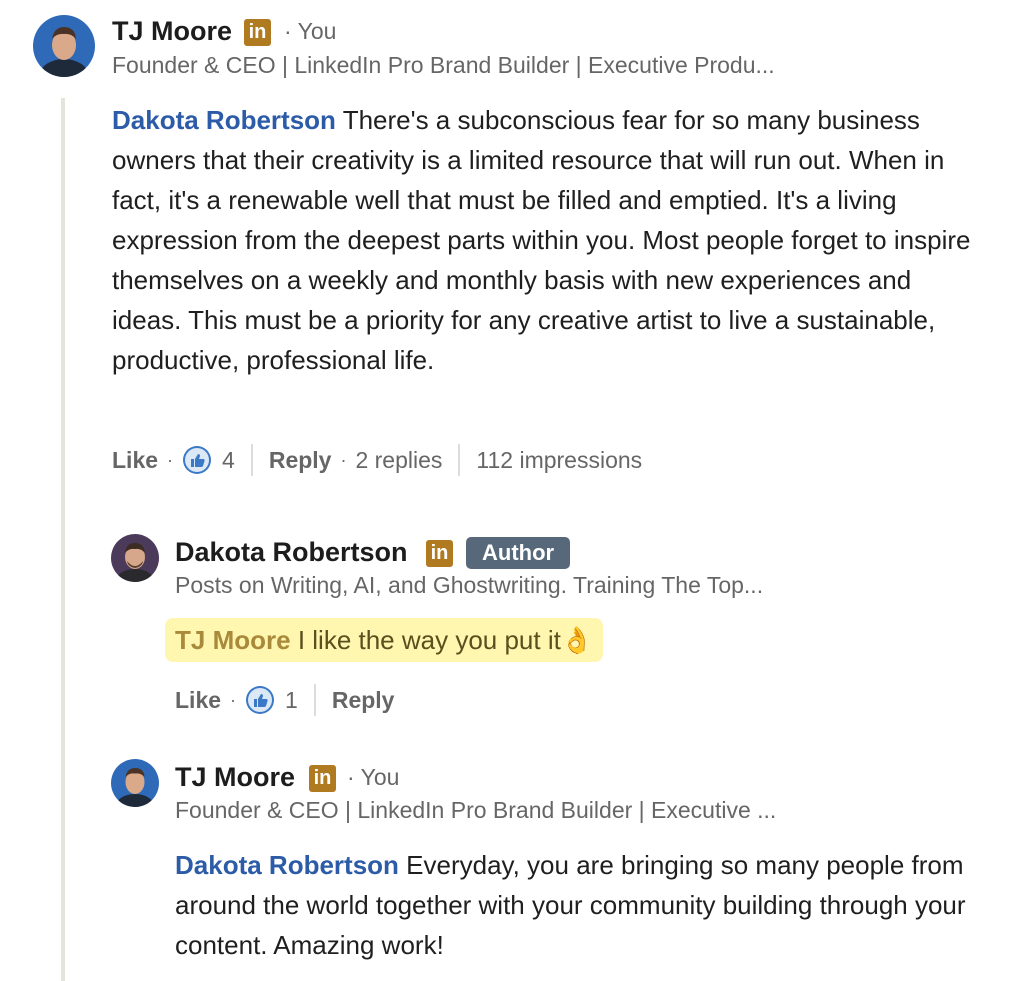 The width and height of the screenshot is (1010, 981). What do you see at coordinates (172, 31) in the screenshot?
I see `comment-author-name: TJ Moore` at bounding box center [172, 31].